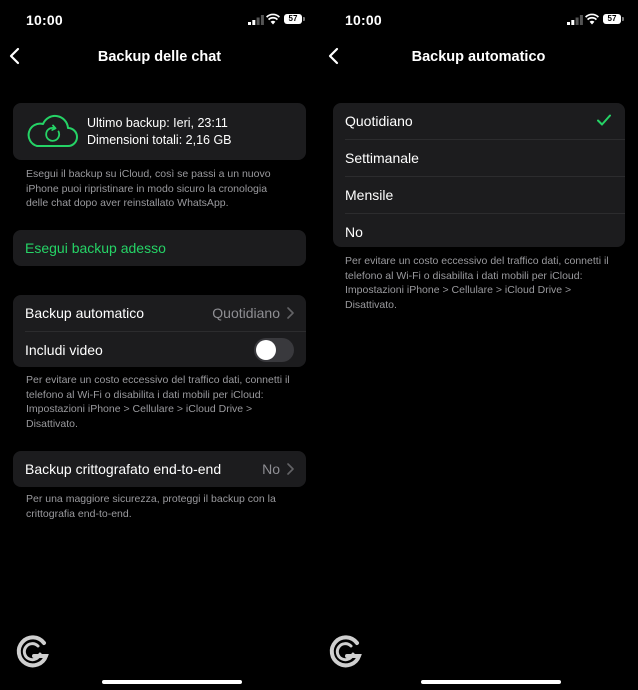 This screenshot has width=638, height=690. What do you see at coordinates (123, 469) in the screenshot?
I see `e2e-backup-label: Backup crittografato end-to-end` at bounding box center [123, 469].